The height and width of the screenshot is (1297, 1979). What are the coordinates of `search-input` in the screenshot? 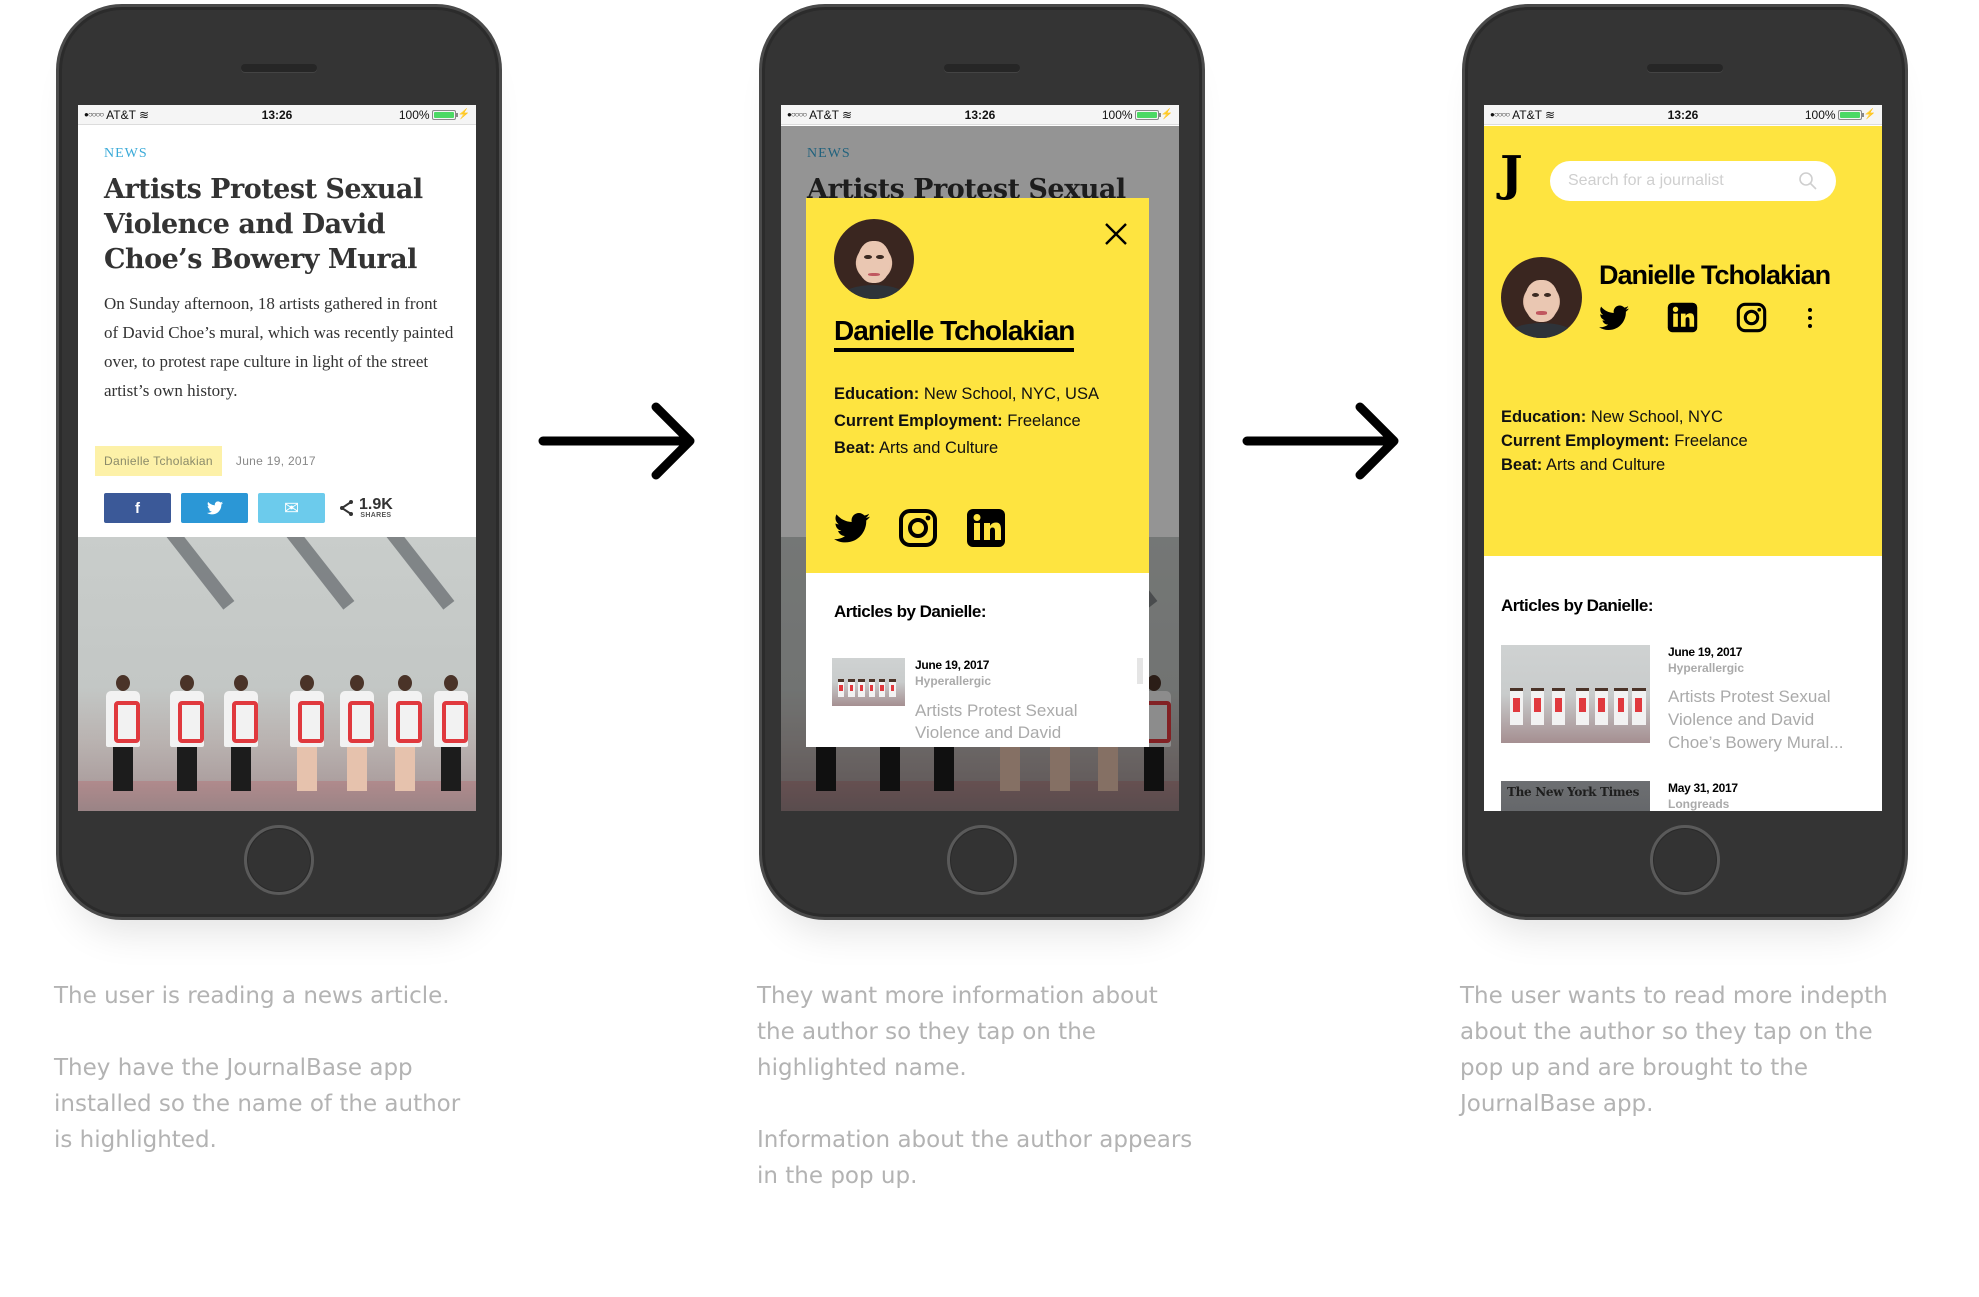 It's located at (1683, 181).